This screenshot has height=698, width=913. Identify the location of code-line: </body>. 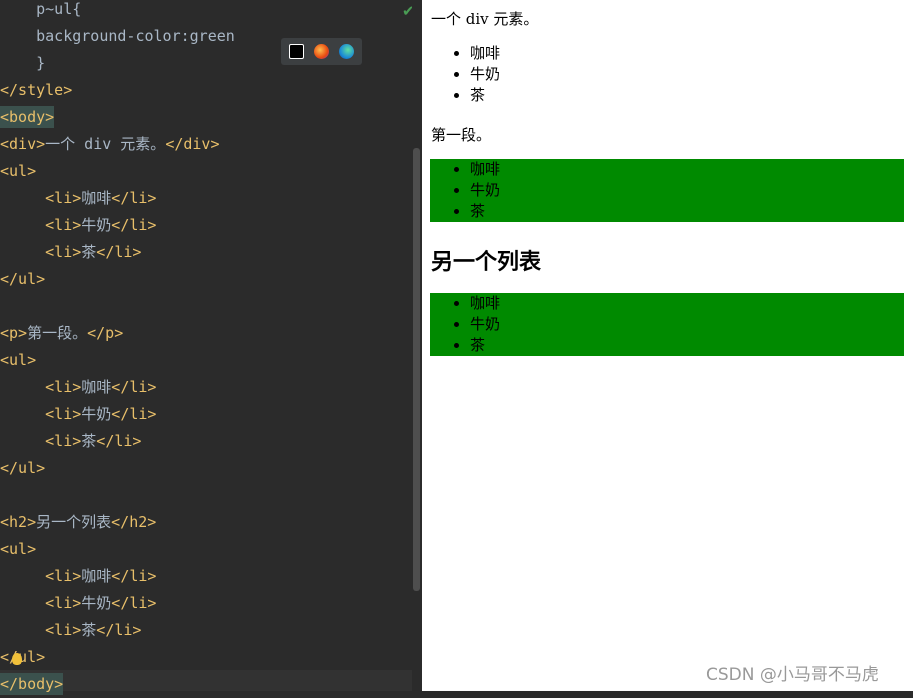
(32, 684).